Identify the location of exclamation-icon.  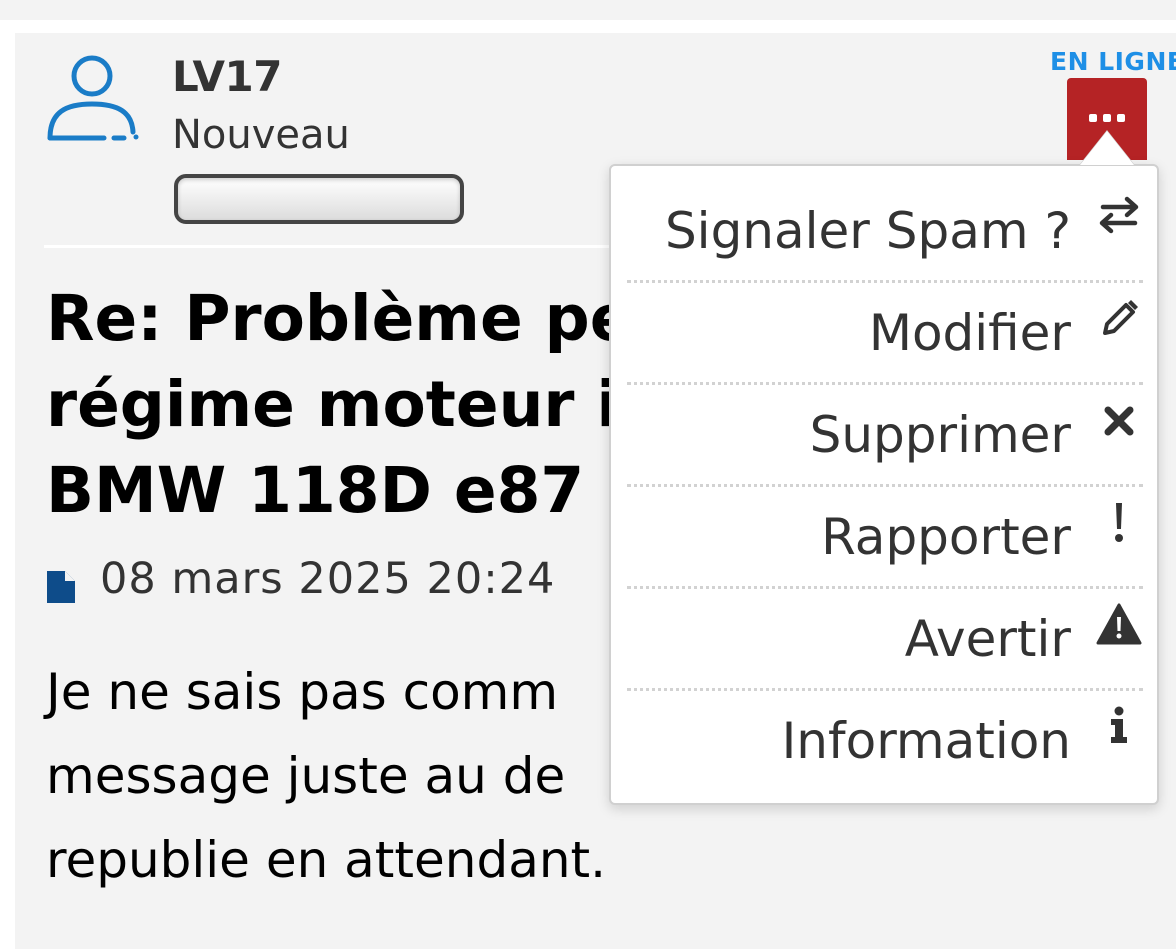
(1119, 522).